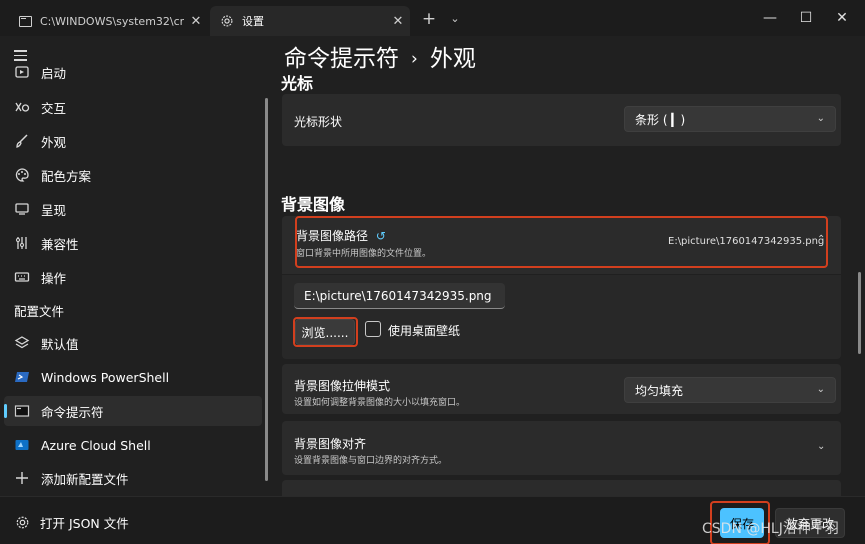 This screenshot has width=865, height=544. I want to click on footer-bar: 打开 JSON 文件 保存 放弃更改 CSDN @HLJ洛神千羽, so click(432, 520).